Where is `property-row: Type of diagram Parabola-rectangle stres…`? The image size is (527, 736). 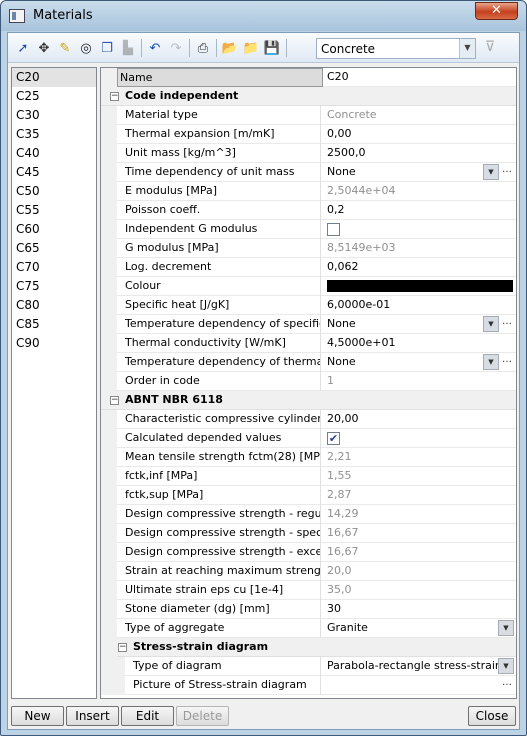 property-row: Type of diagram Parabola-rectangle stres… is located at coordinates (308, 666).